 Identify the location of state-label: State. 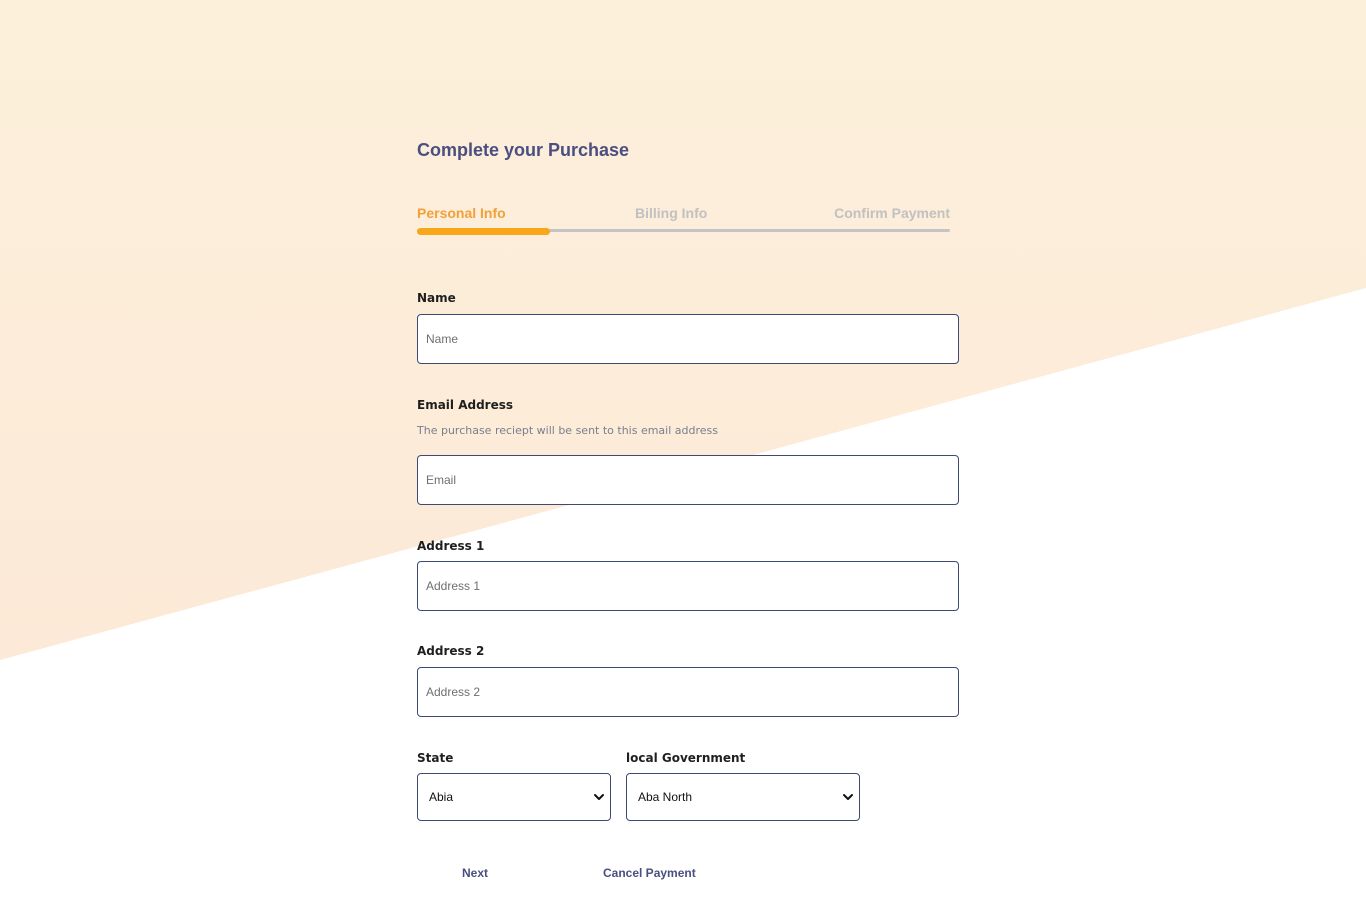
(435, 758).